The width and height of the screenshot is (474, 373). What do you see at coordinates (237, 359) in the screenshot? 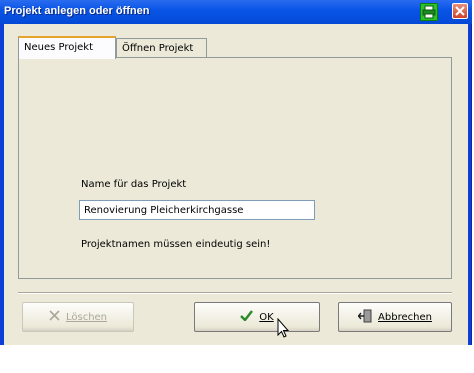
I see `desktop-strip` at bounding box center [237, 359].